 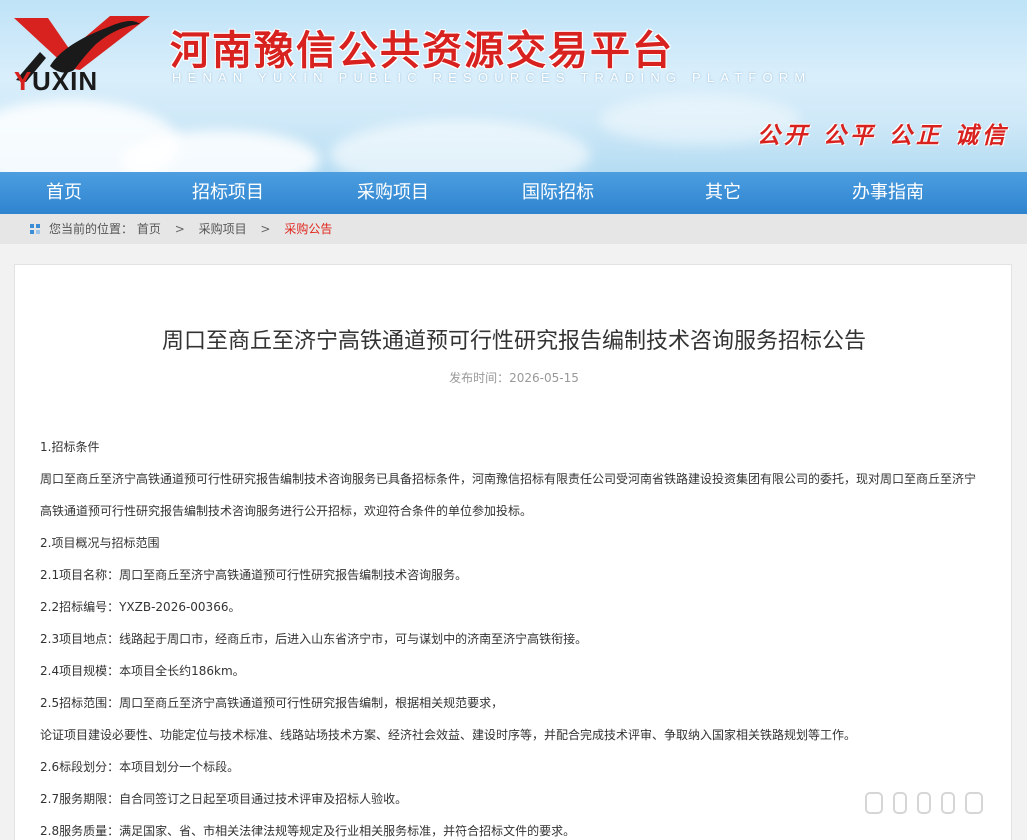 I want to click on breadcrumb-section-link: 采购项目, so click(x=223, y=229).